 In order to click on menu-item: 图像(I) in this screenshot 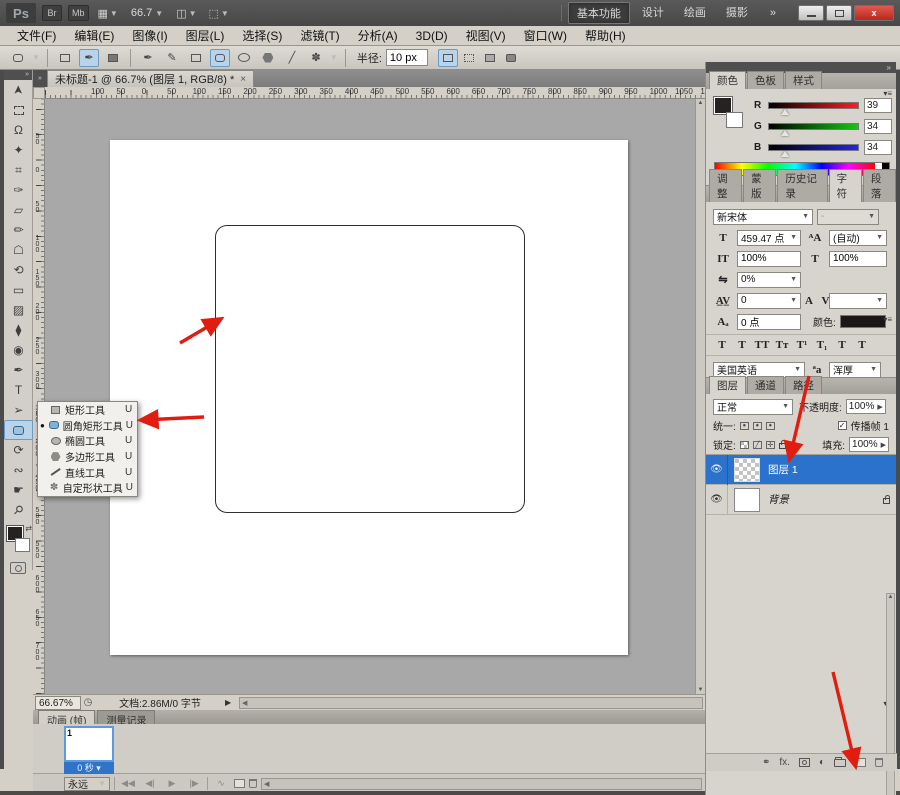, I will do `click(149, 35)`.